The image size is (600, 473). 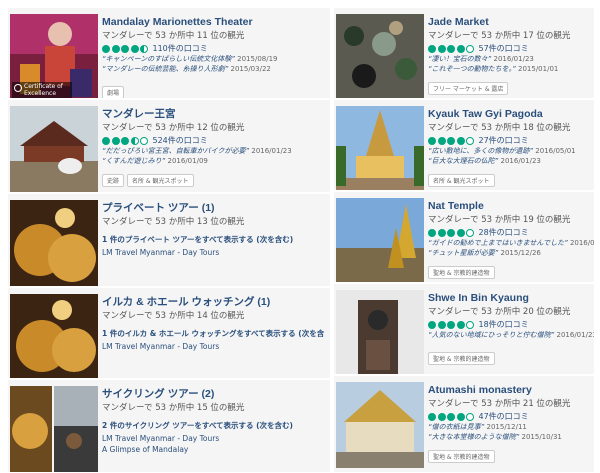 I want to click on listing-rank: マンダレーで 53 か所中 19 位の観光, so click(x=499, y=220).